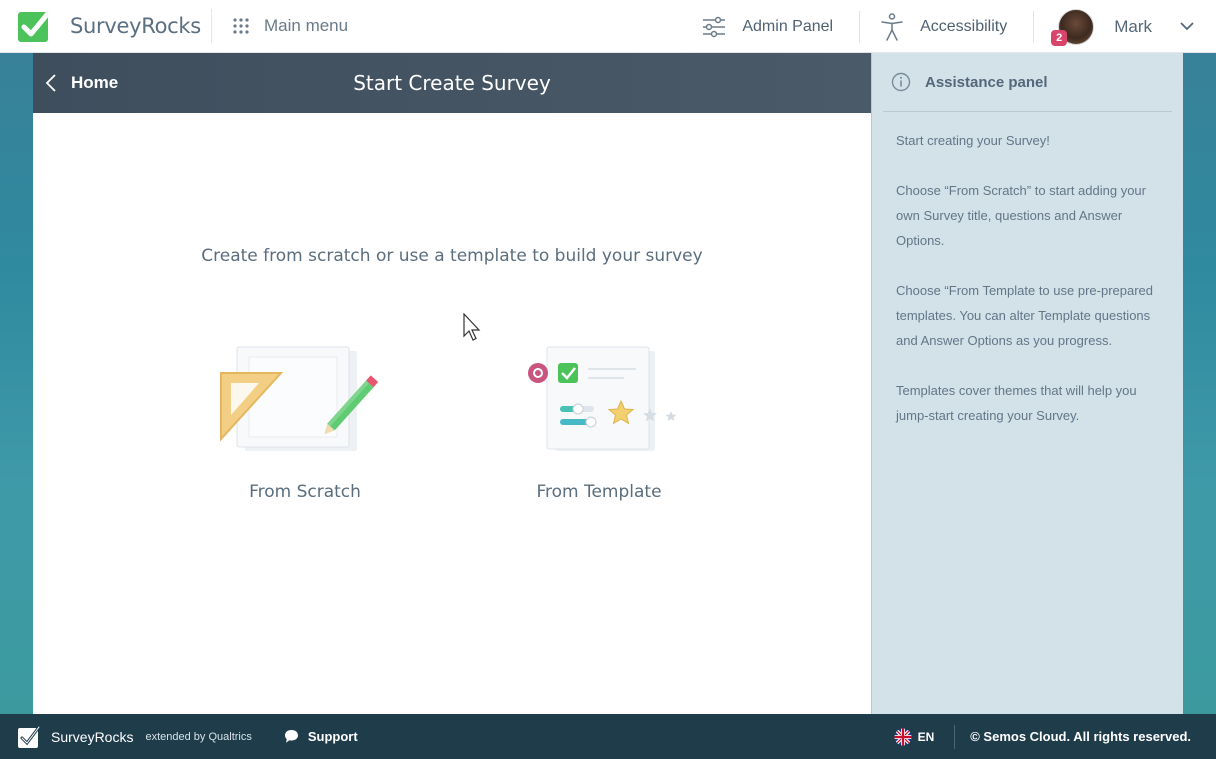 The width and height of the screenshot is (1216, 759). What do you see at coordinates (472, 327) in the screenshot?
I see `mouse-cursor-icon` at bounding box center [472, 327].